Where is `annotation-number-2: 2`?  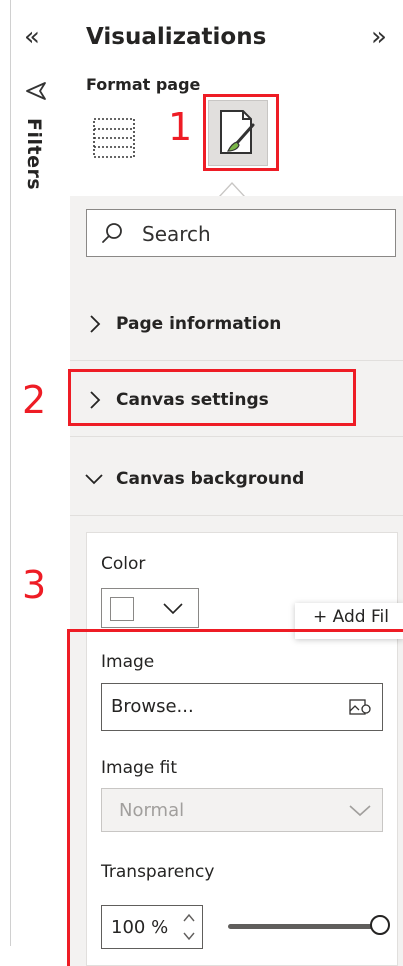 annotation-number-2: 2 is located at coordinates (34, 400).